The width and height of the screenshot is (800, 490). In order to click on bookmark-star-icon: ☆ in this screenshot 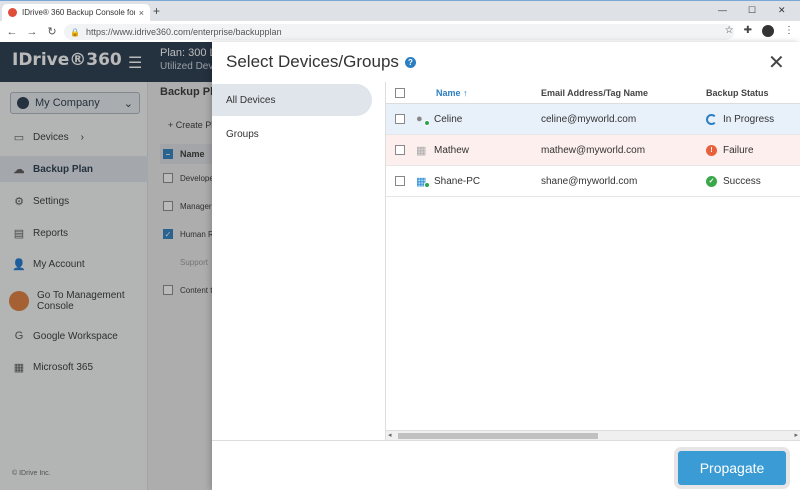, I will do `click(729, 31)`.